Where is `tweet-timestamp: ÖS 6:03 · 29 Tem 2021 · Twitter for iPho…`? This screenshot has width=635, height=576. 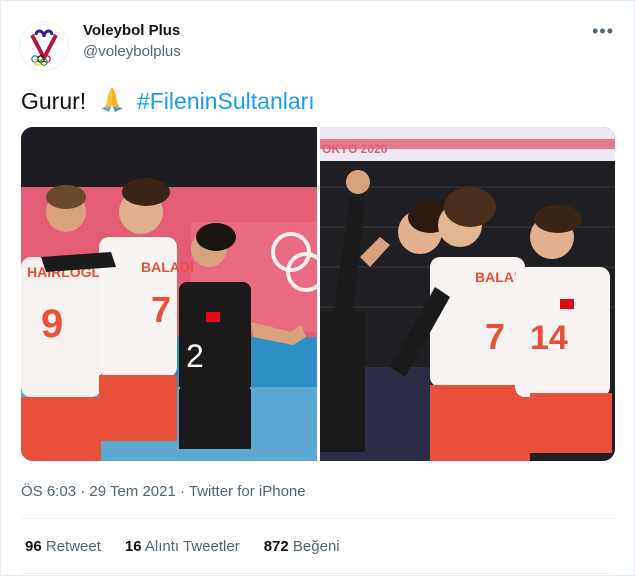 tweet-timestamp: ÖS 6:03 · 29 Tem 2021 · Twitter for iPho… is located at coordinates (163, 491).